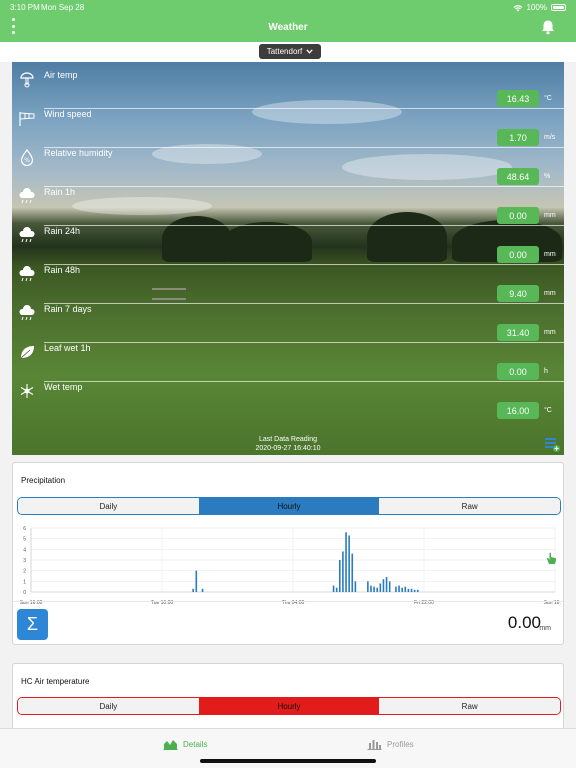  Describe the element at coordinates (27, 196) in the screenshot. I see `rain-1h-icon` at that location.